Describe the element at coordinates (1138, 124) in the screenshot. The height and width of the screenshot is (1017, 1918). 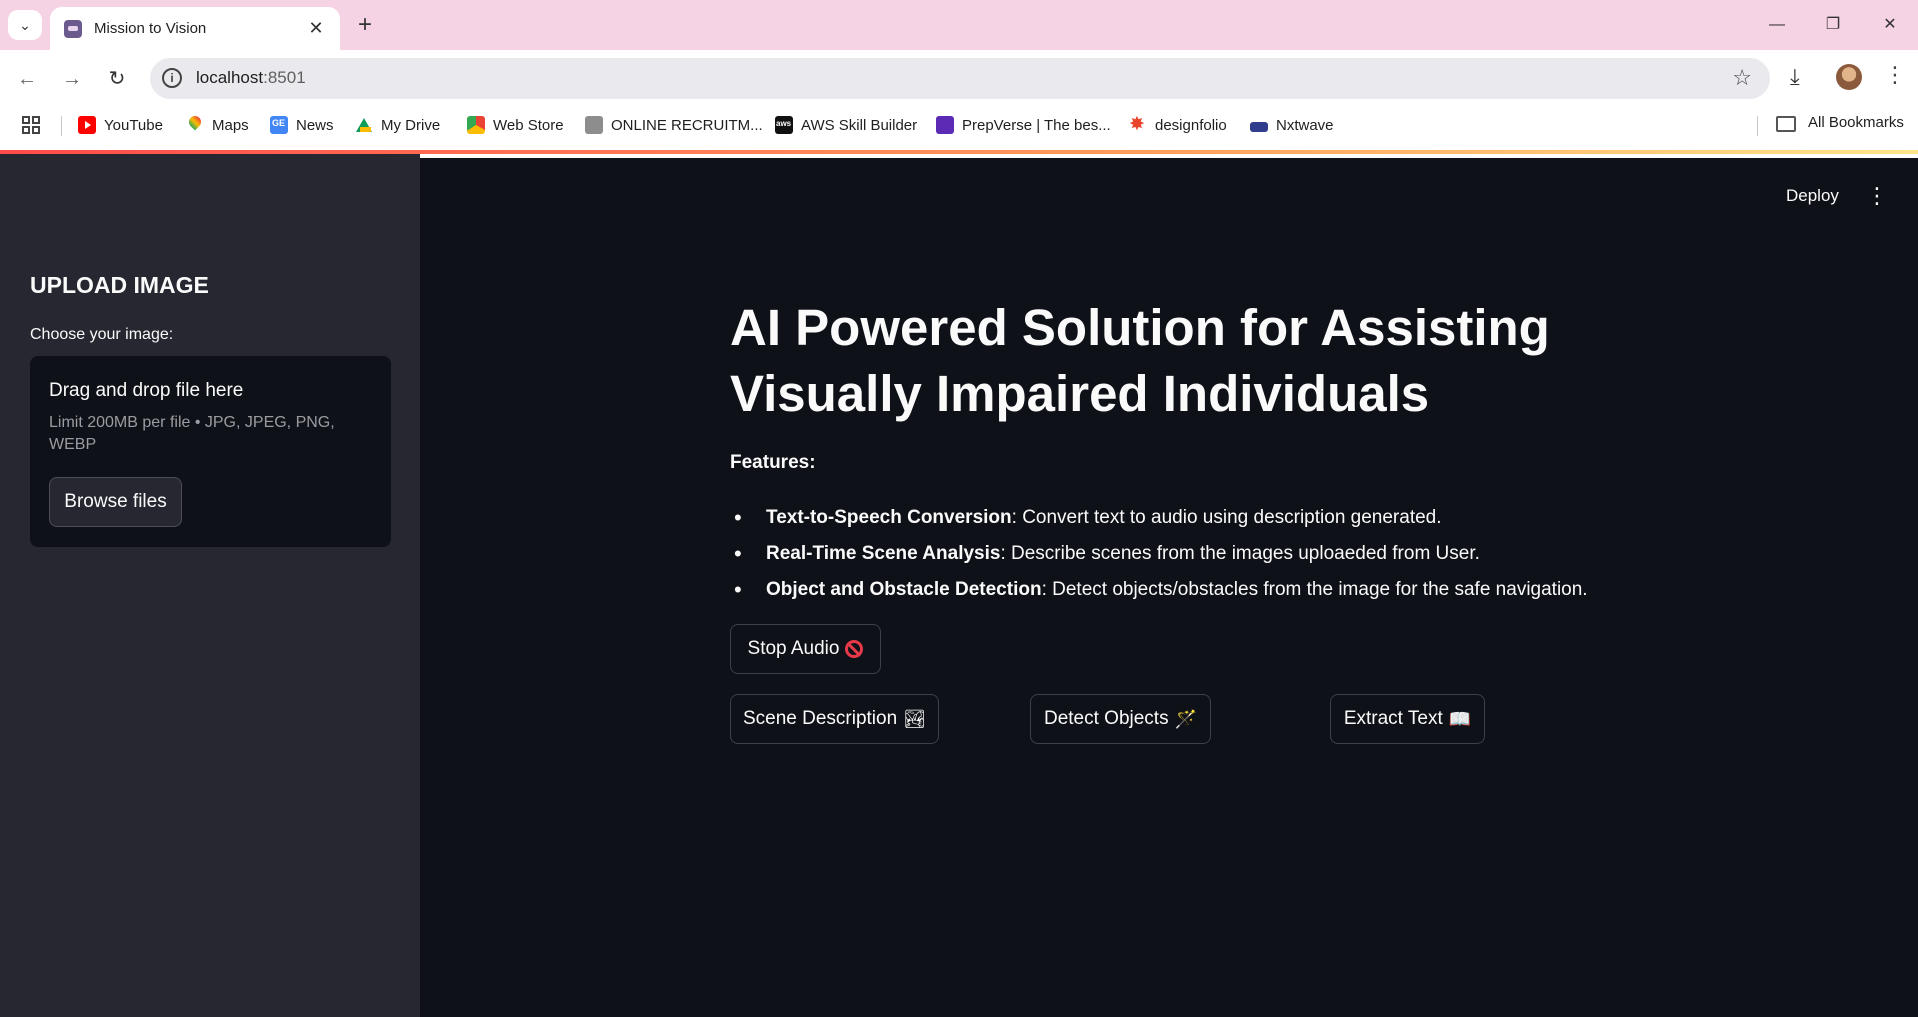
I see `designfolio-icon` at that location.